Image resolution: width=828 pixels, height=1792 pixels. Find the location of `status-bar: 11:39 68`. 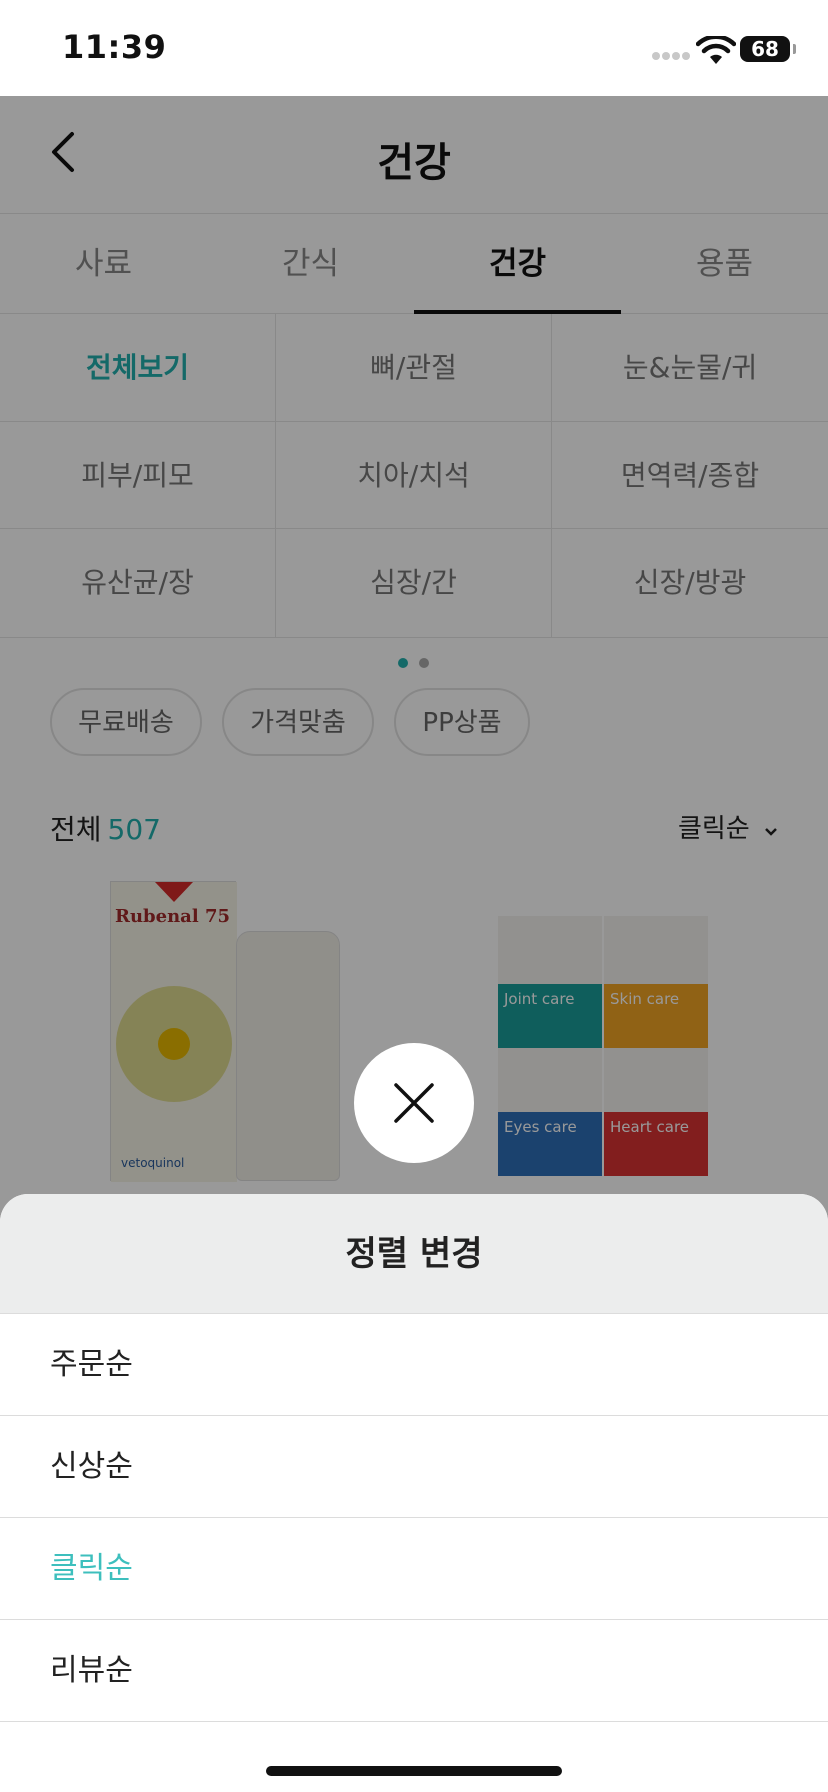

status-bar: 11:39 68 is located at coordinates (414, 48).